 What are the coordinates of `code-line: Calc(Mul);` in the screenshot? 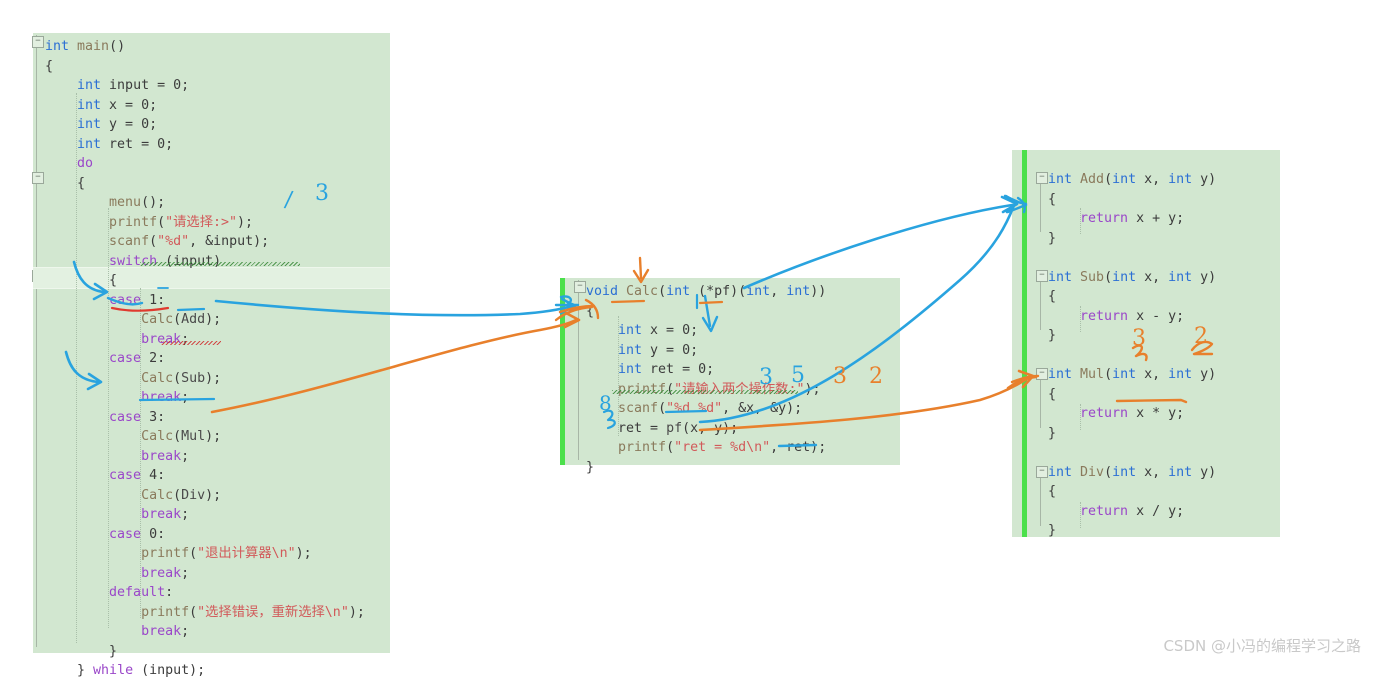 It's located at (133, 436).